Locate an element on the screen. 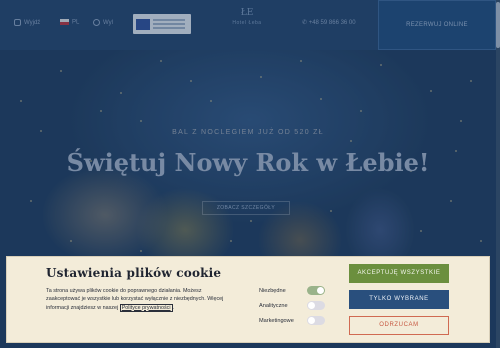  necessary-toggle is located at coordinates (316, 290).